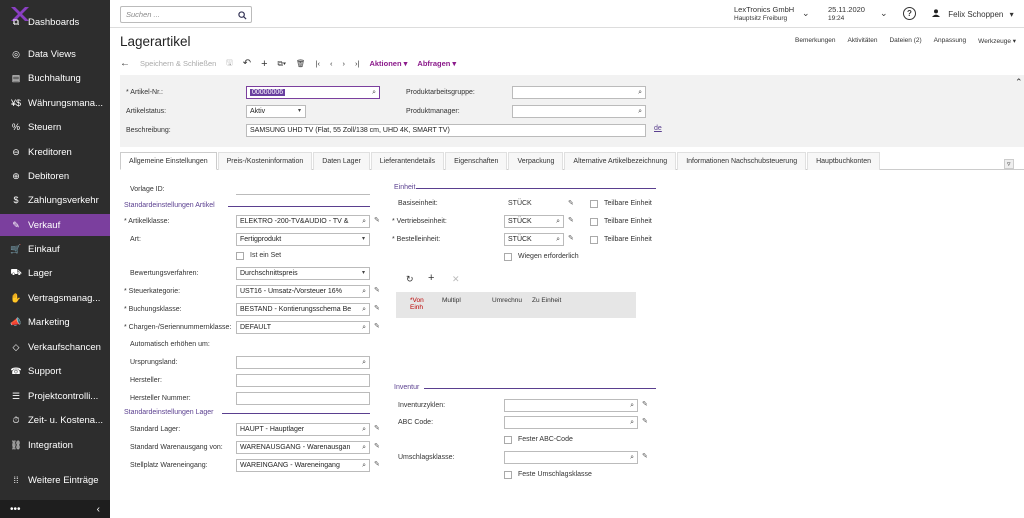 This screenshot has width=1024, height=518. What do you see at coordinates (764, 14) in the screenshot?
I see `company-selector: LexTronics GmbH Hauptsitz Freiburg` at bounding box center [764, 14].